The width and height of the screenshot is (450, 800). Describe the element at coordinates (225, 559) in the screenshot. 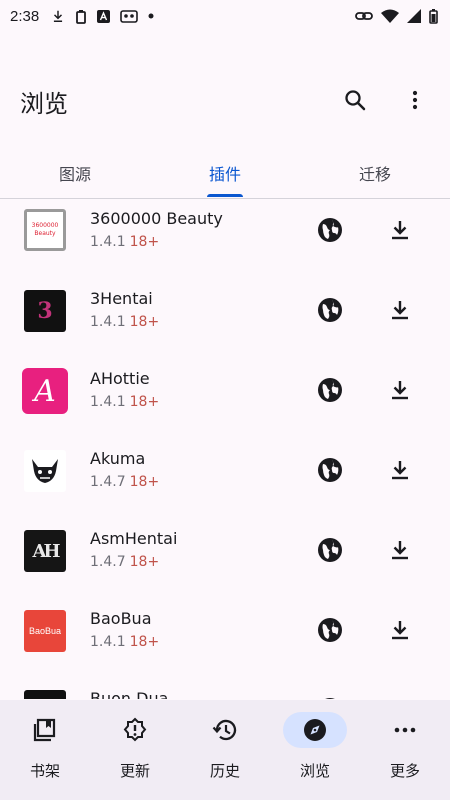

I see `list-item: AH AsmHentai 1.4.7 18+` at that location.